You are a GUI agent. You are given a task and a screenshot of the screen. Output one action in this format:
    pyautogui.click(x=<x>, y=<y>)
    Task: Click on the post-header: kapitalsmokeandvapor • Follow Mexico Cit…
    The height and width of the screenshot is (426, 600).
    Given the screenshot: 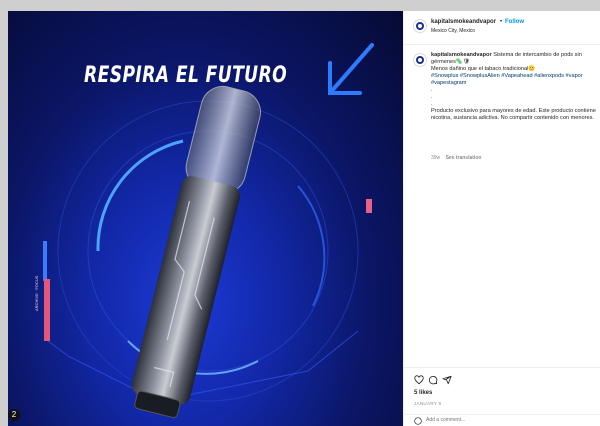 What is the action you would take?
    pyautogui.click(x=502, y=28)
    